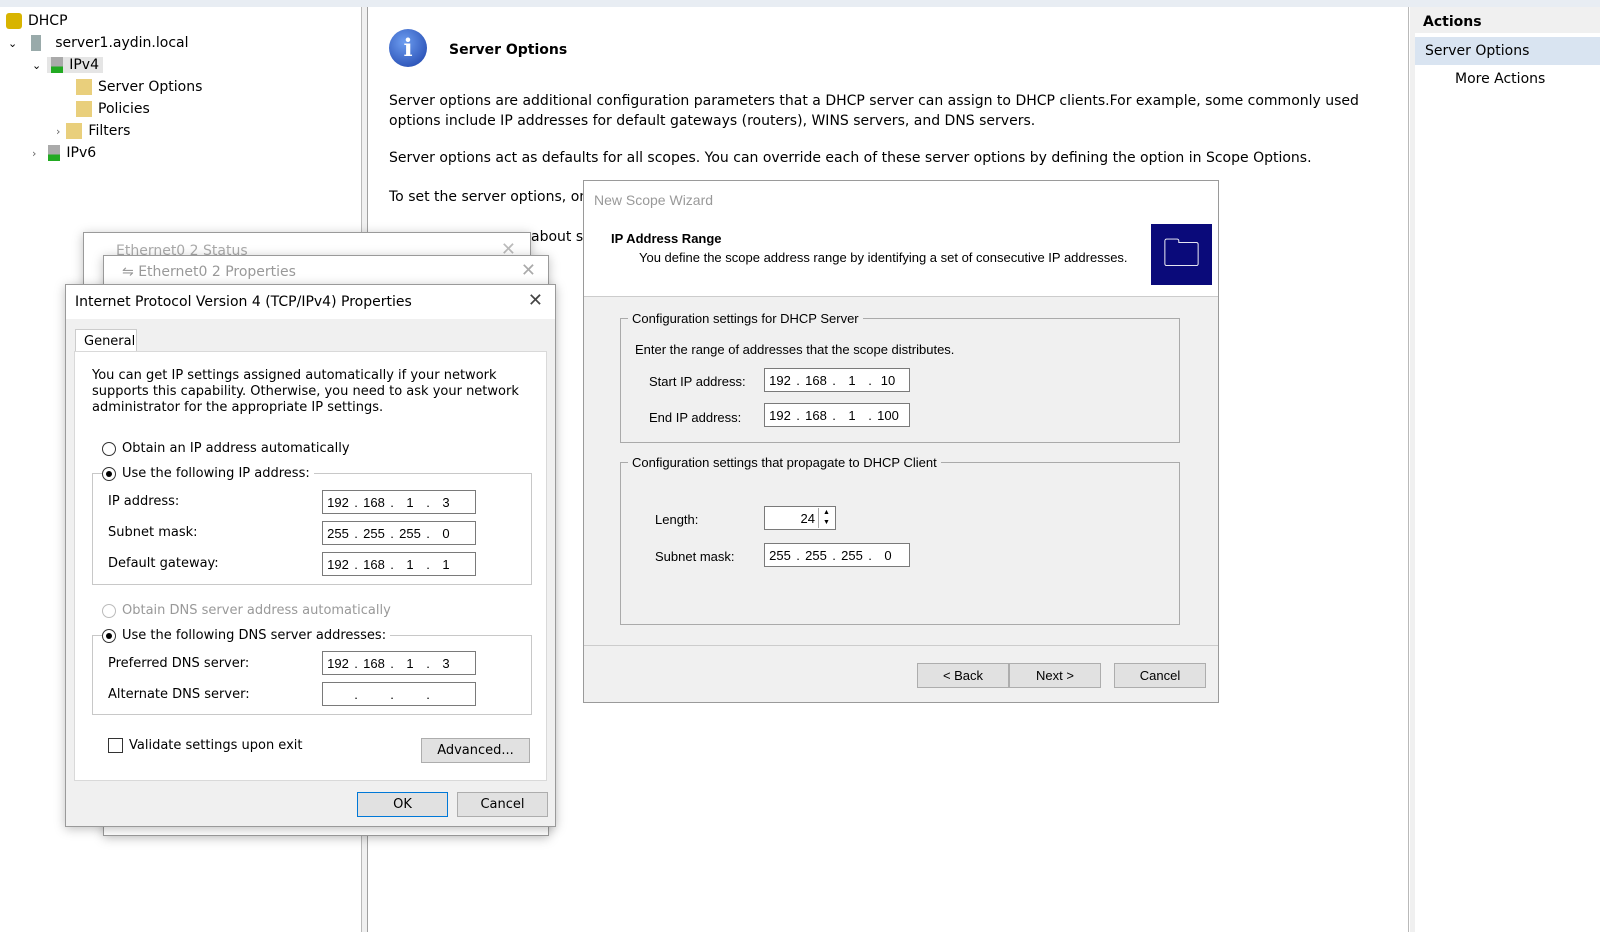 The width and height of the screenshot is (1600, 932). I want to click on ok-button: OK, so click(402, 804).